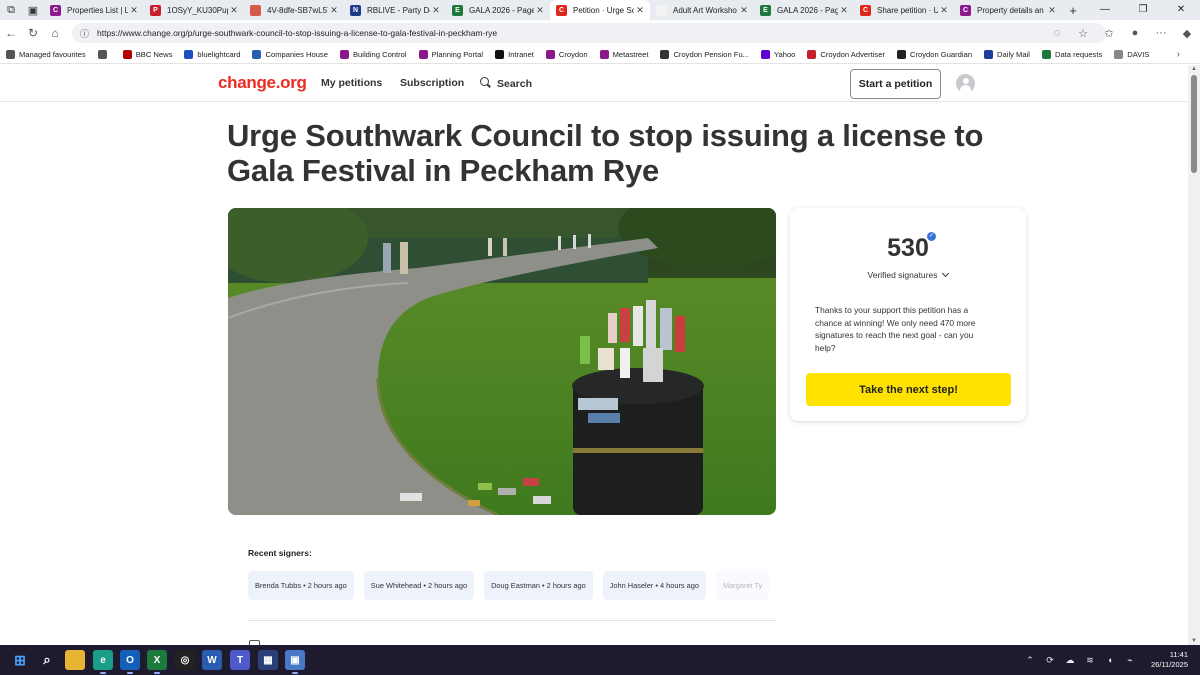 This screenshot has width=1200, height=675. Describe the element at coordinates (1057, 33) in the screenshot. I see `read-aloud-icon: ◌` at that location.